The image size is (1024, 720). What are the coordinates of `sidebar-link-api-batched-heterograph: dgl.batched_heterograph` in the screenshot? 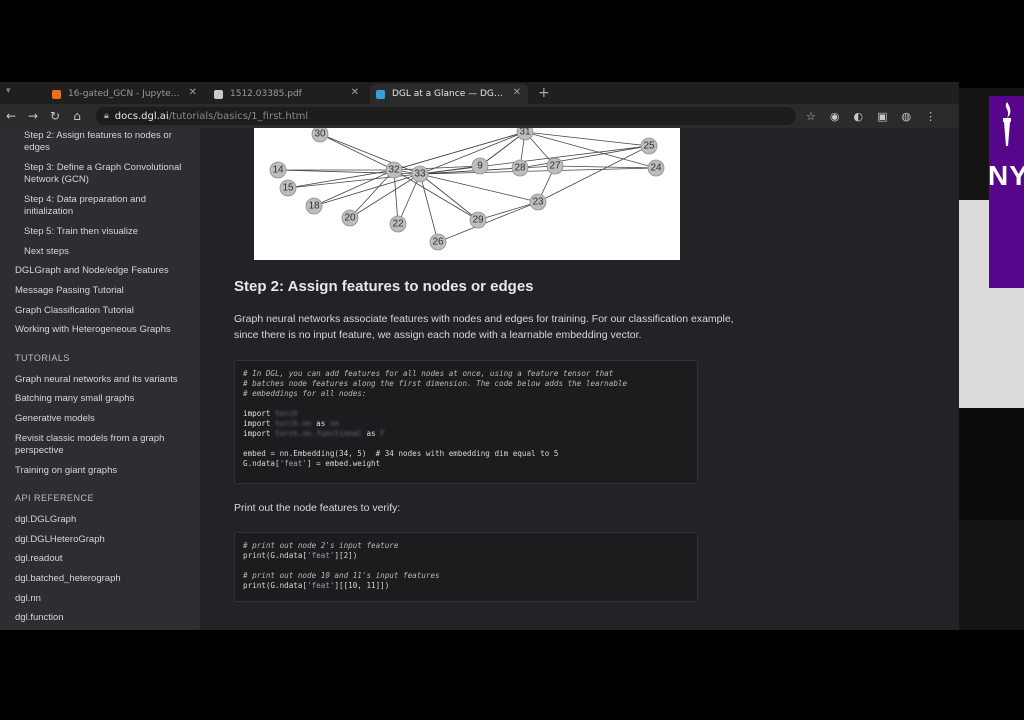 It's located at (105, 579).